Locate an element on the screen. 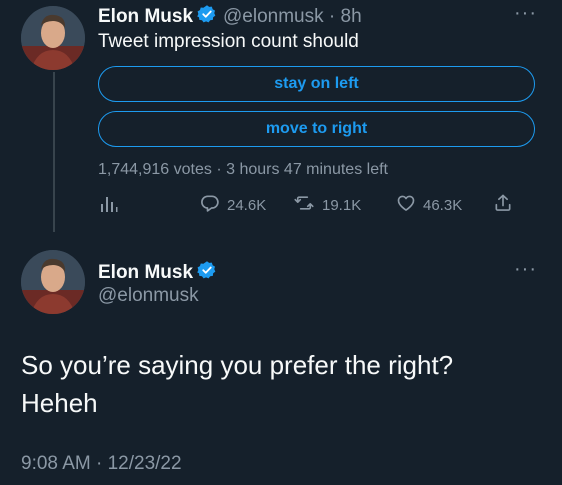  tweet-time: 8h is located at coordinates (351, 16).